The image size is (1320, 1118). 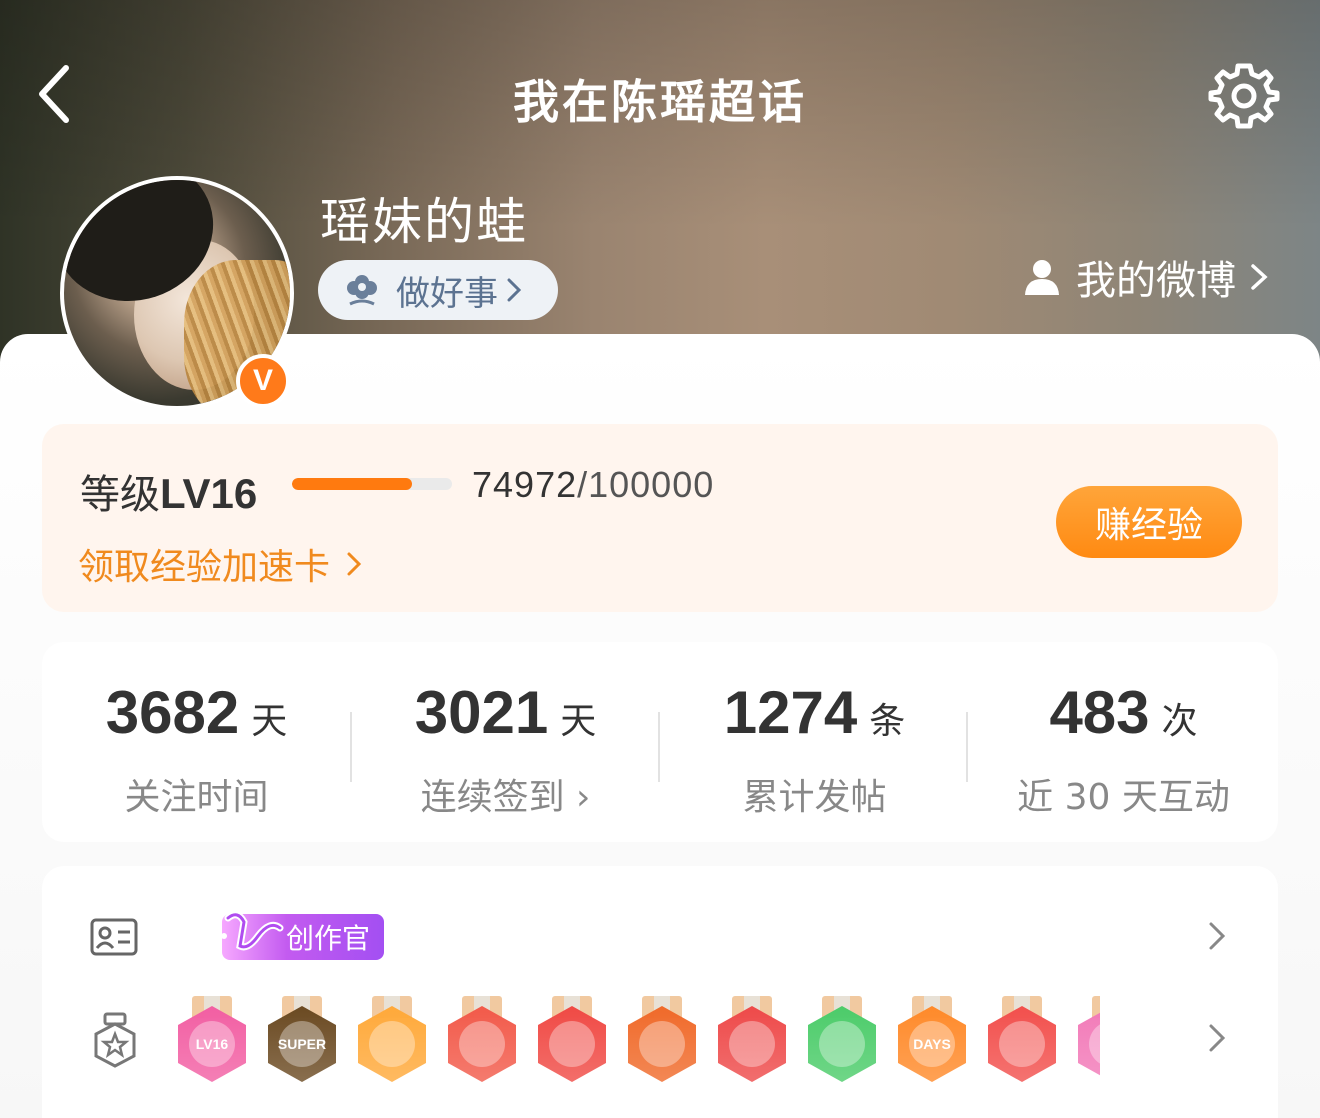 What do you see at coordinates (887, 721) in the screenshot?
I see `stat-unit: 条` at bounding box center [887, 721].